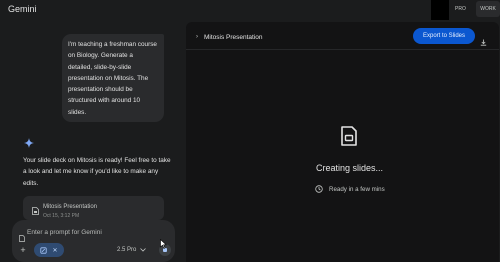 This screenshot has width=500, height=262. I want to click on work-badge: WORK, so click(488, 9).